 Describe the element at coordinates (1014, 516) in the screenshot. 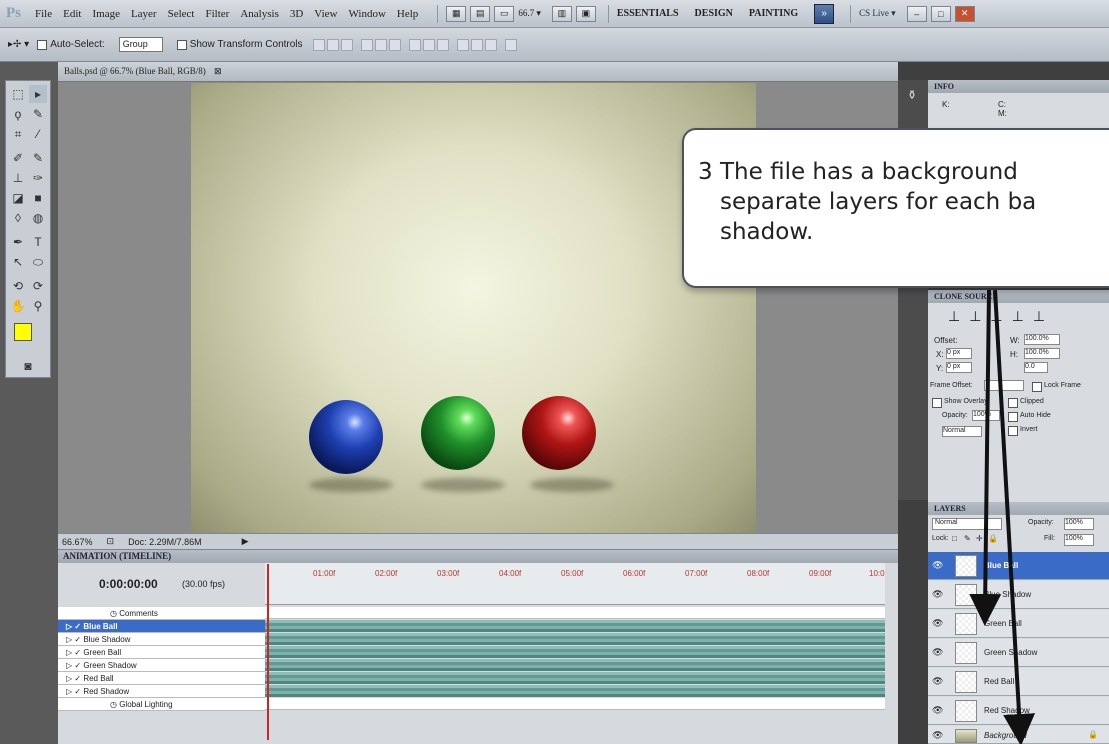

I see `arrow-to-background` at that location.